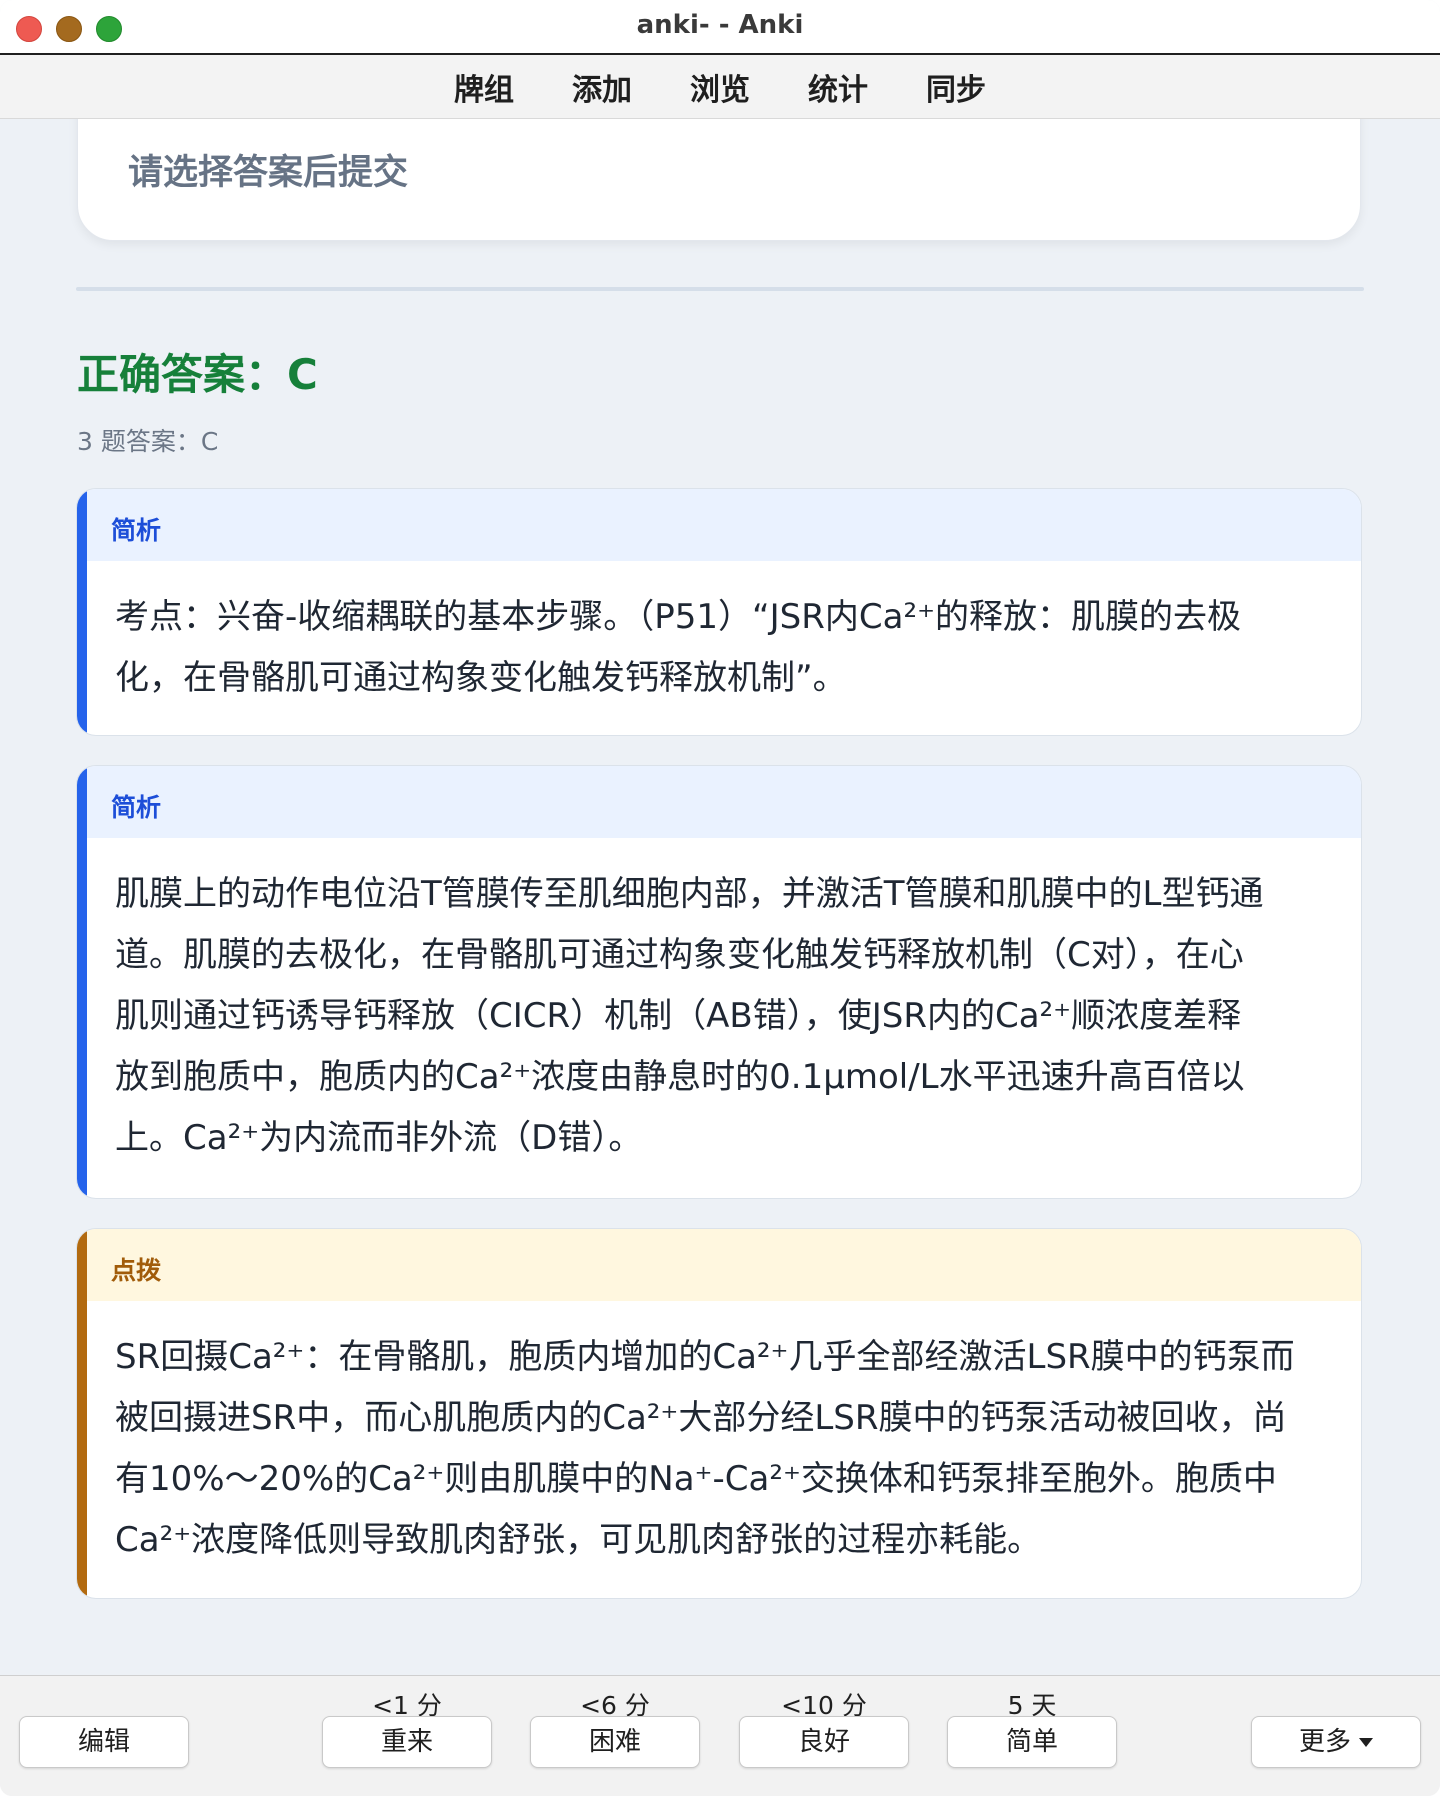 The height and width of the screenshot is (1796, 1440). Describe the element at coordinates (484, 87) in the screenshot. I see `nav-decks: 牌组` at that location.